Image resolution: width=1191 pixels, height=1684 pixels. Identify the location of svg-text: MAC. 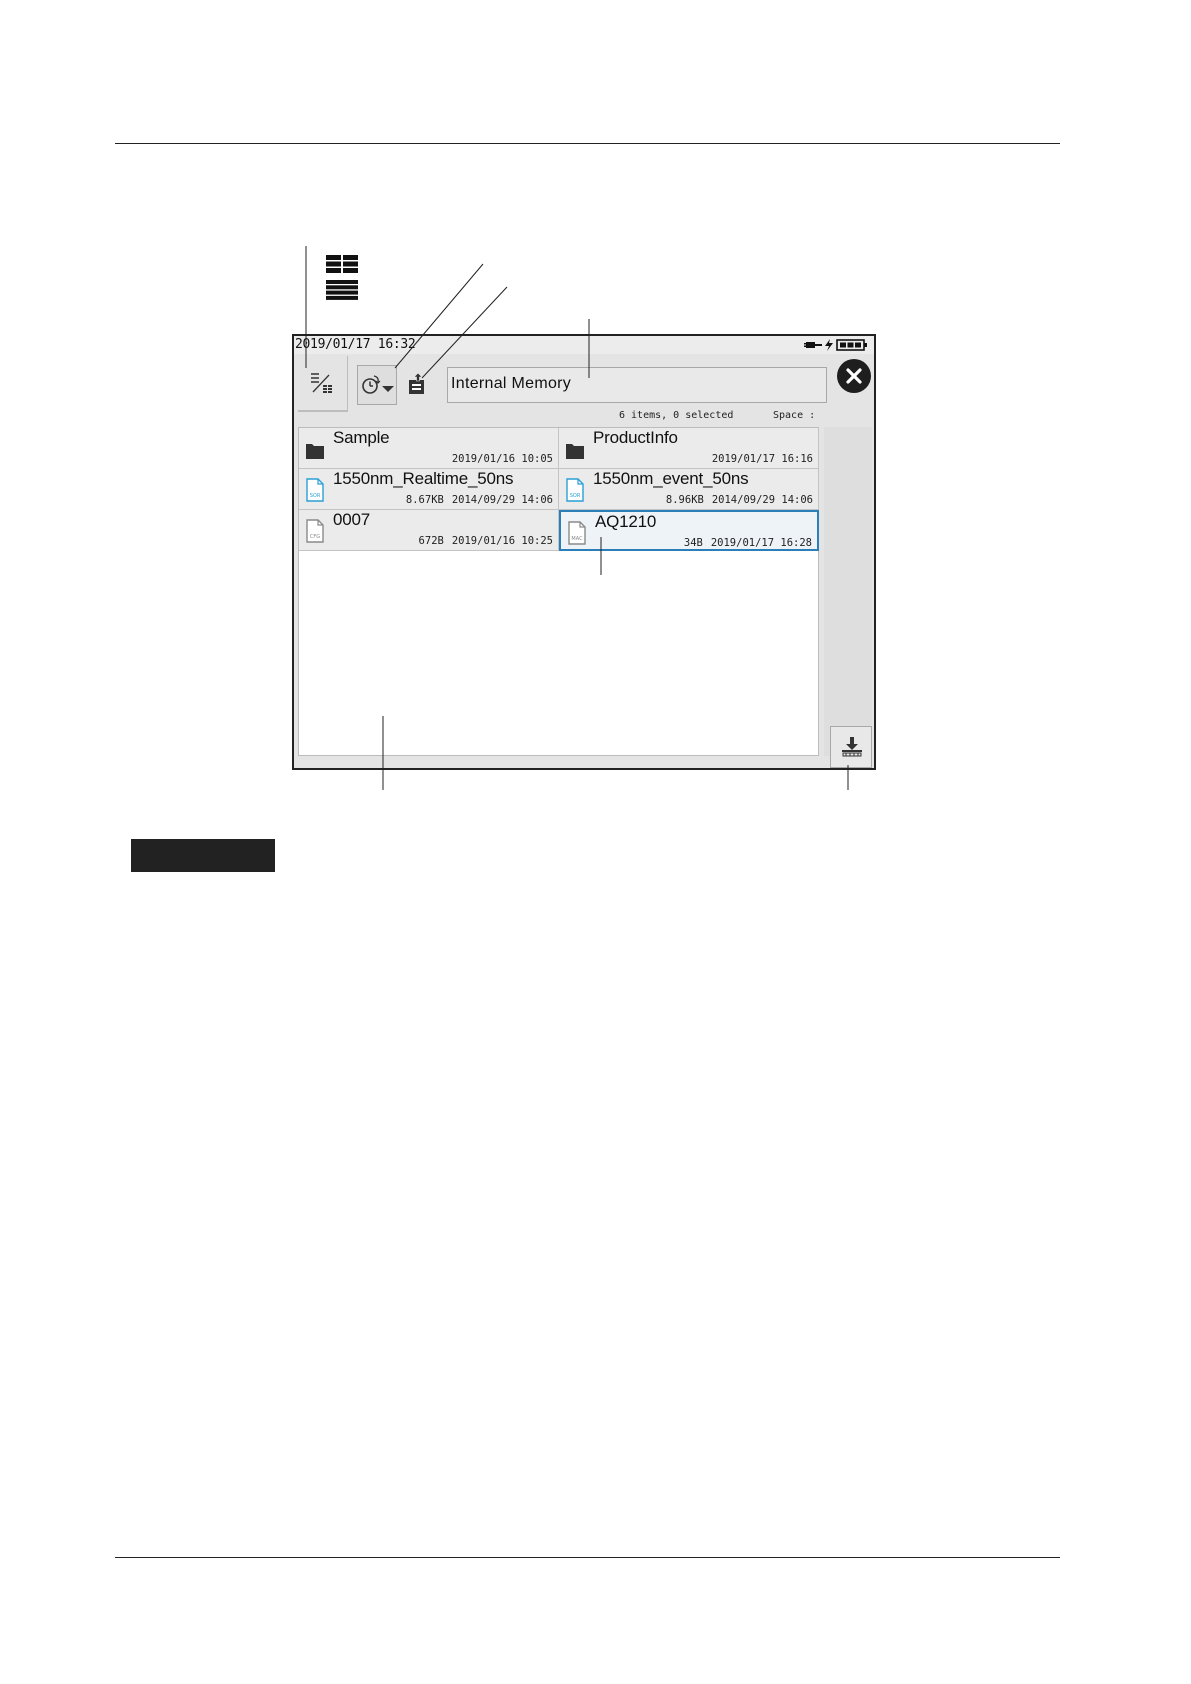
(577, 539).